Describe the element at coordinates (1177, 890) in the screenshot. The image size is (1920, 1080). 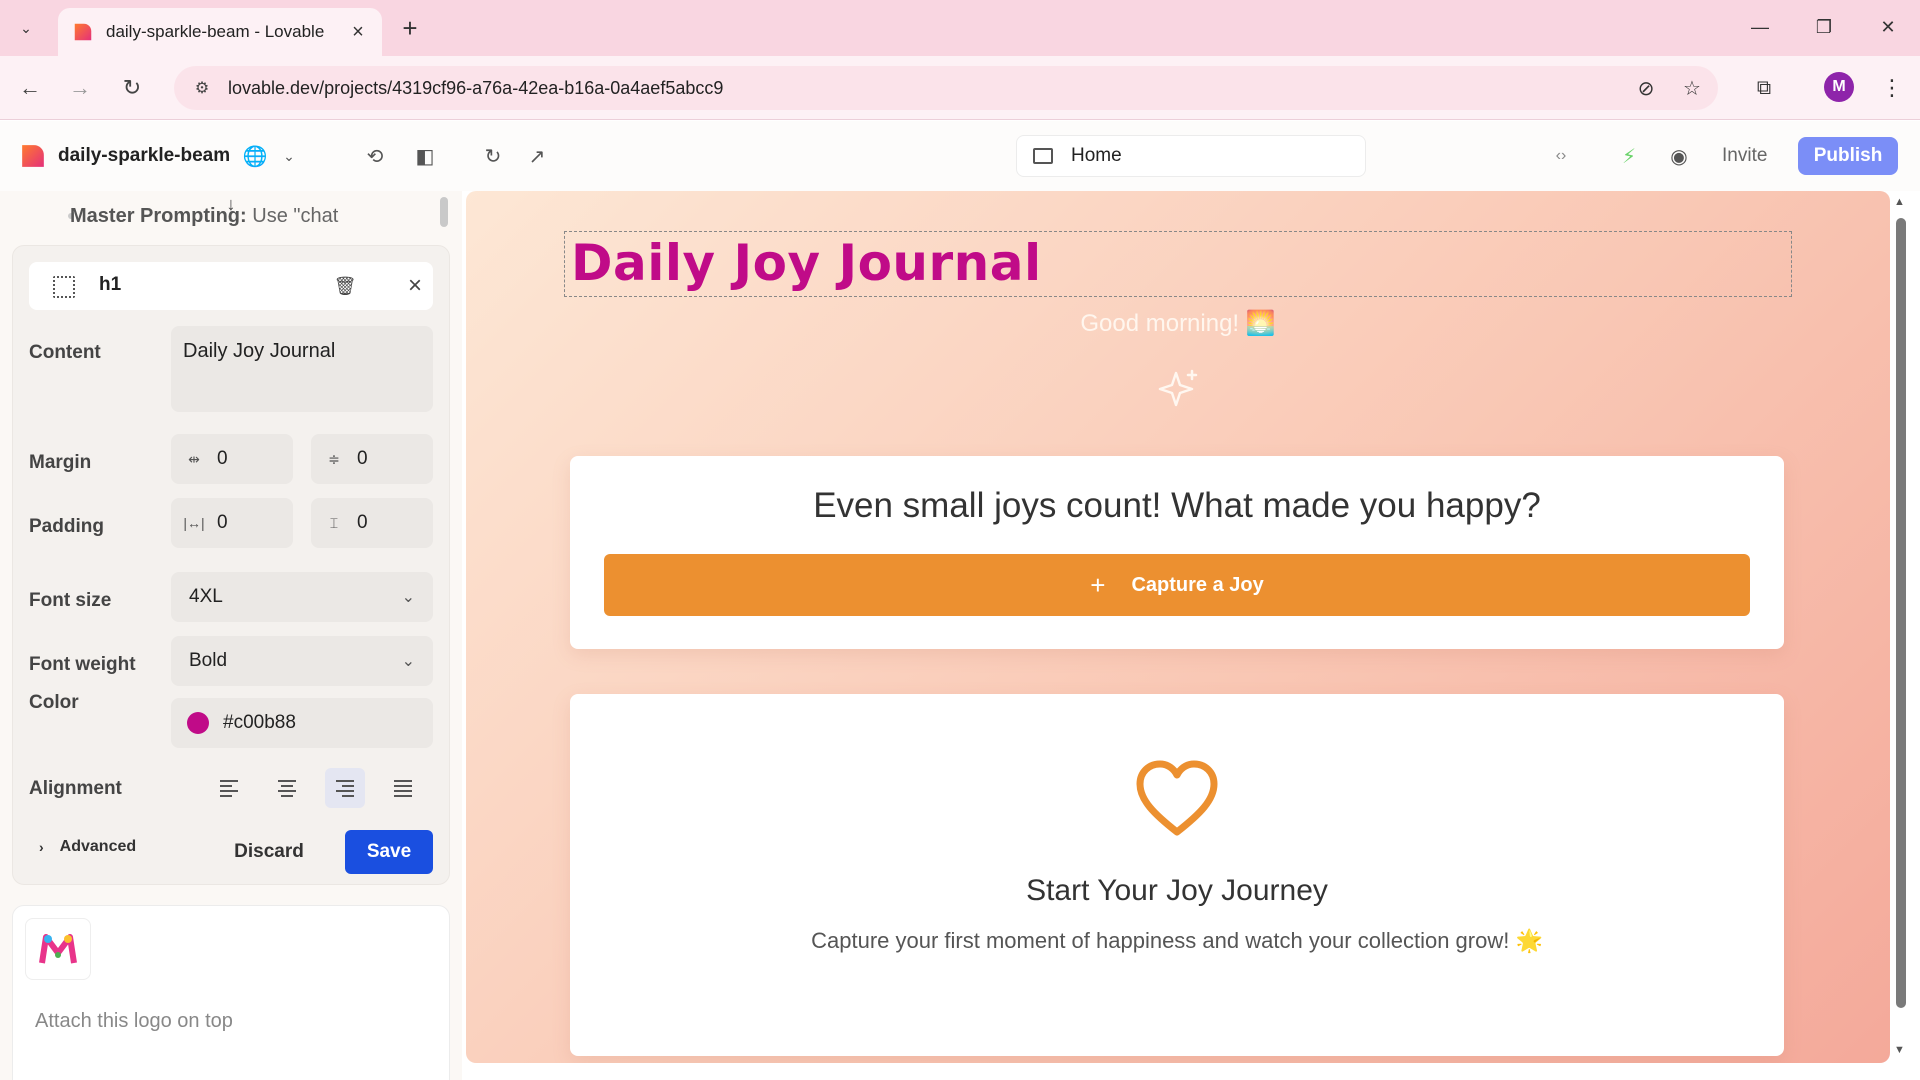
I see `empty-state-title: Start Your Joy Journey` at that location.